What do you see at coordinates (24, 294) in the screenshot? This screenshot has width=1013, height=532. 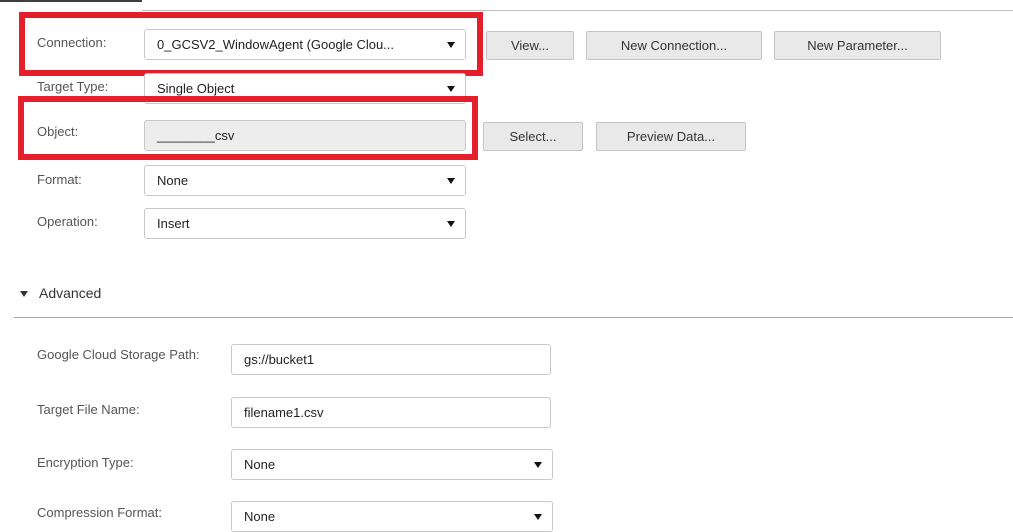 I see `collapse-caret-icon` at bounding box center [24, 294].